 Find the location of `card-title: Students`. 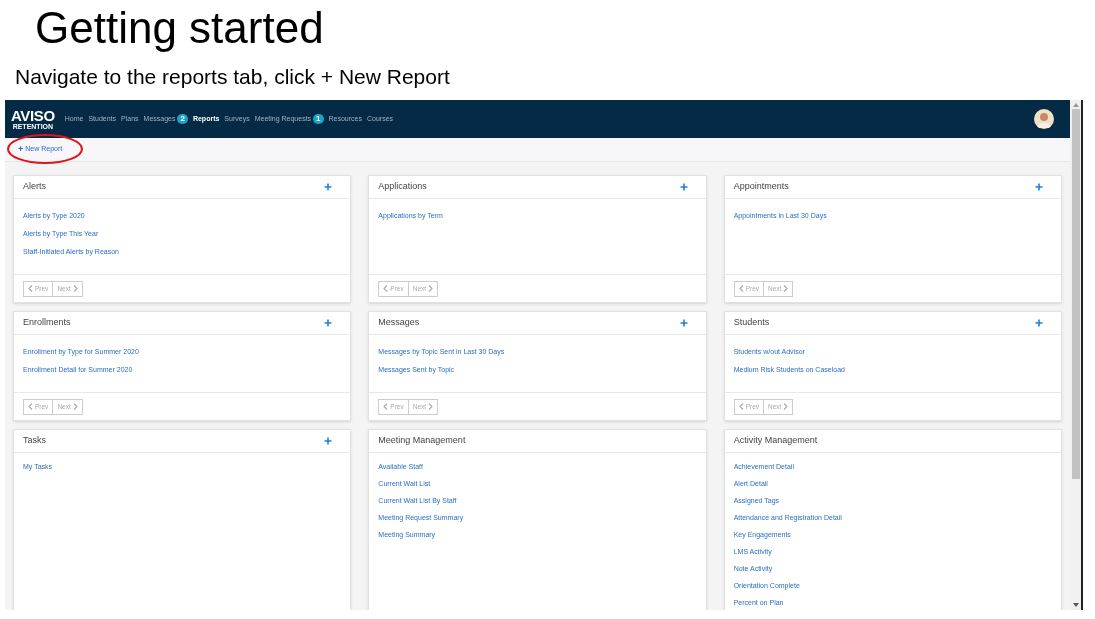

card-title: Students is located at coordinates (751, 323).